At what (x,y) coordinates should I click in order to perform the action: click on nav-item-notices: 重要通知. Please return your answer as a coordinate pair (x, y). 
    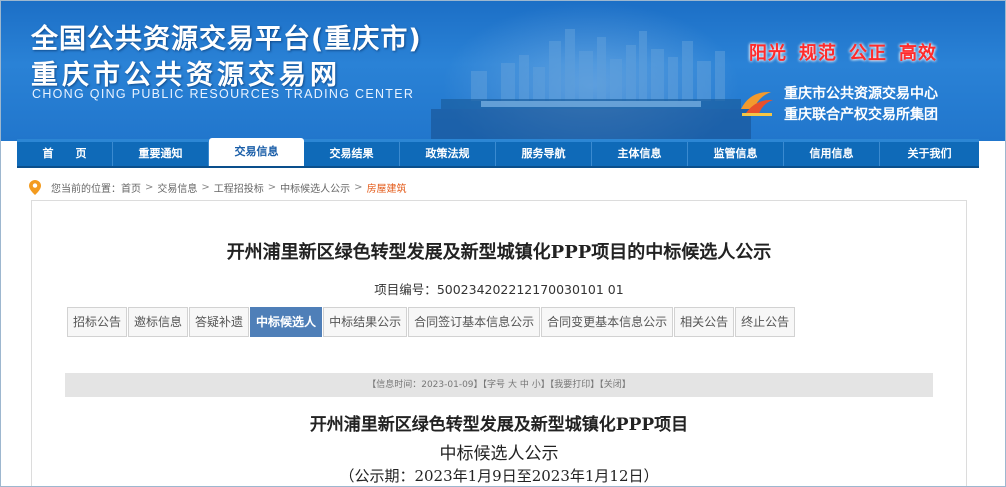
    Looking at the image, I should click on (161, 154).